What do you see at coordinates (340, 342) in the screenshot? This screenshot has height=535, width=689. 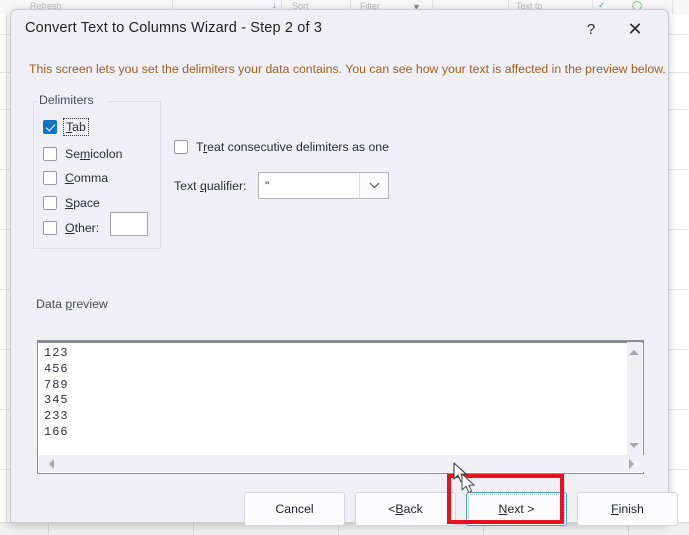 I see `data-preview-top-edge` at bounding box center [340, 342].